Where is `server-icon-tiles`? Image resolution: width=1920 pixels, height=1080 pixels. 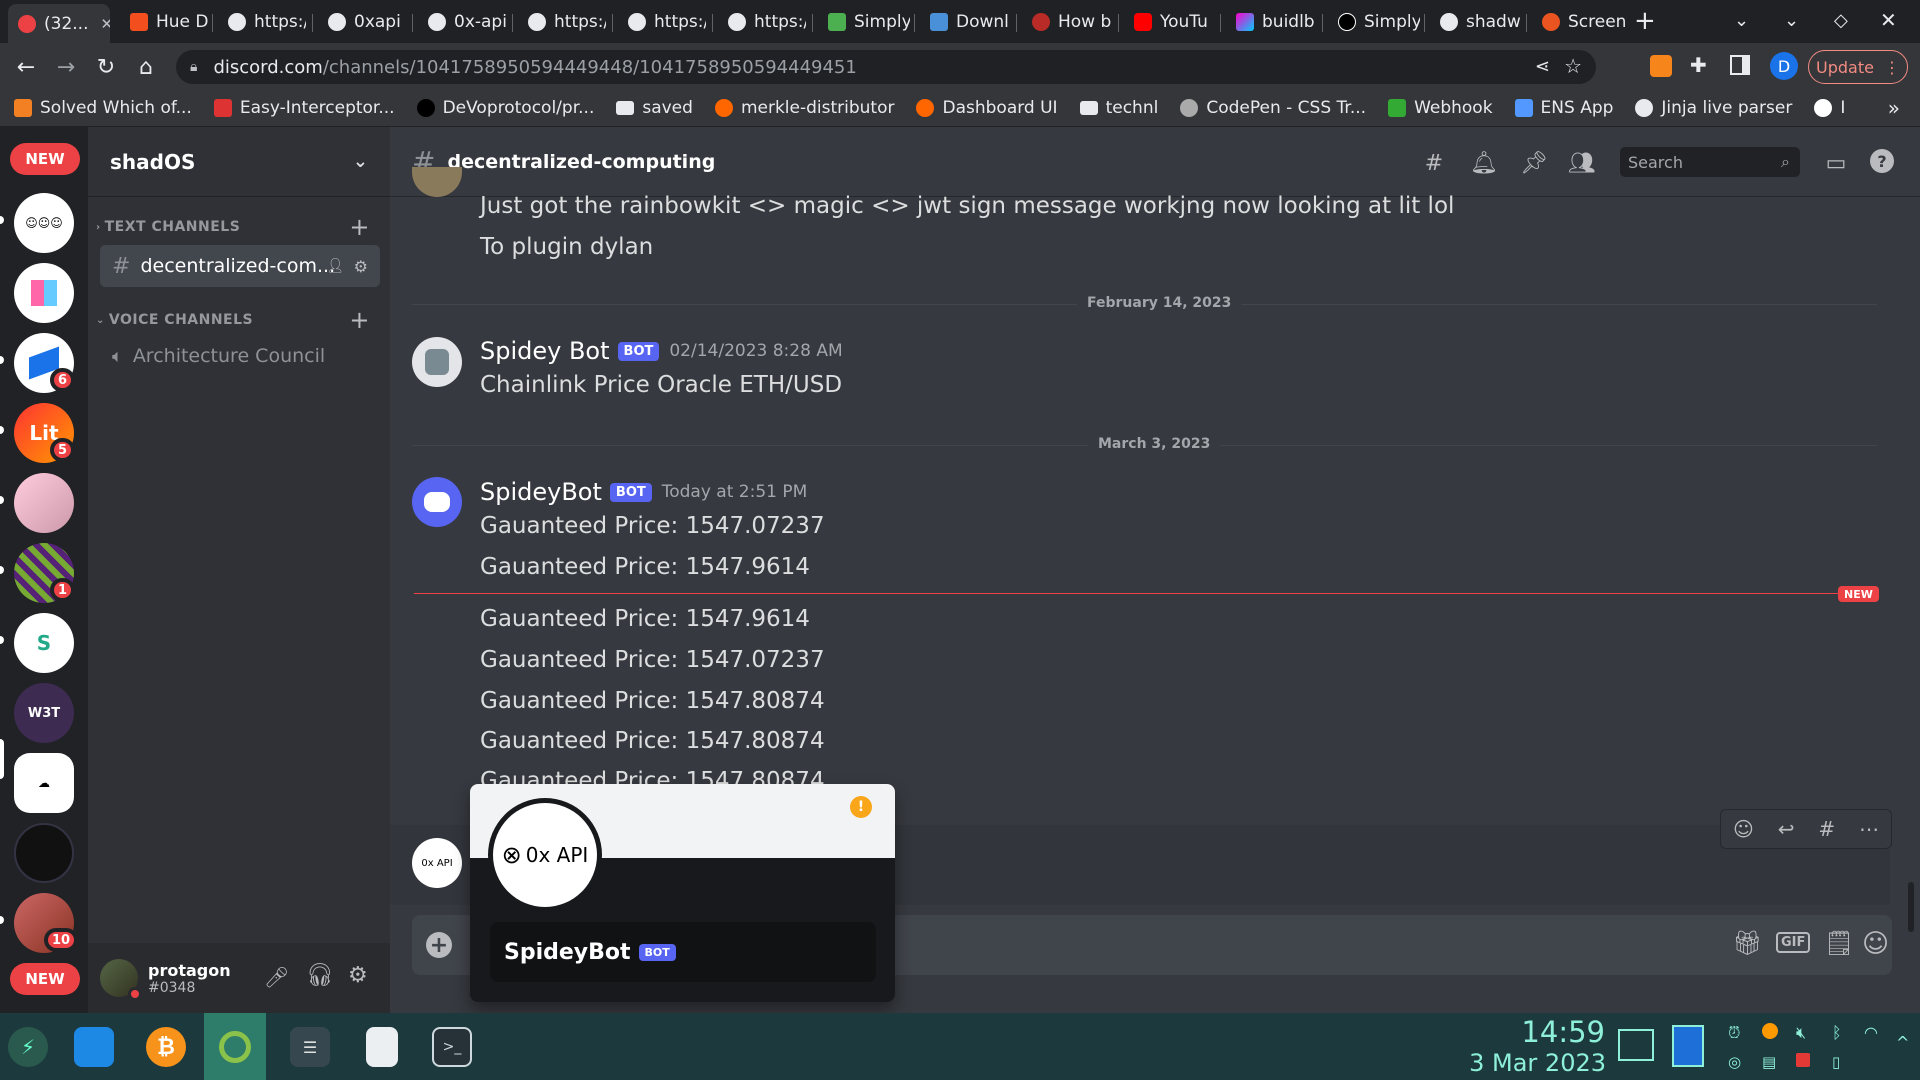
server-icon-tiles is located at coordinates (44, 293).